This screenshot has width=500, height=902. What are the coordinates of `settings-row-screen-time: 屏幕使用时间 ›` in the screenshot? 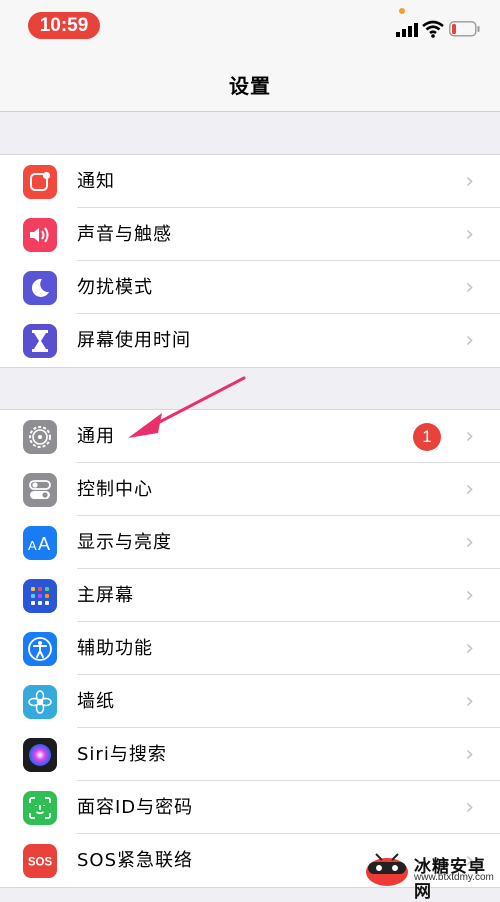 It's located at (250, 340).